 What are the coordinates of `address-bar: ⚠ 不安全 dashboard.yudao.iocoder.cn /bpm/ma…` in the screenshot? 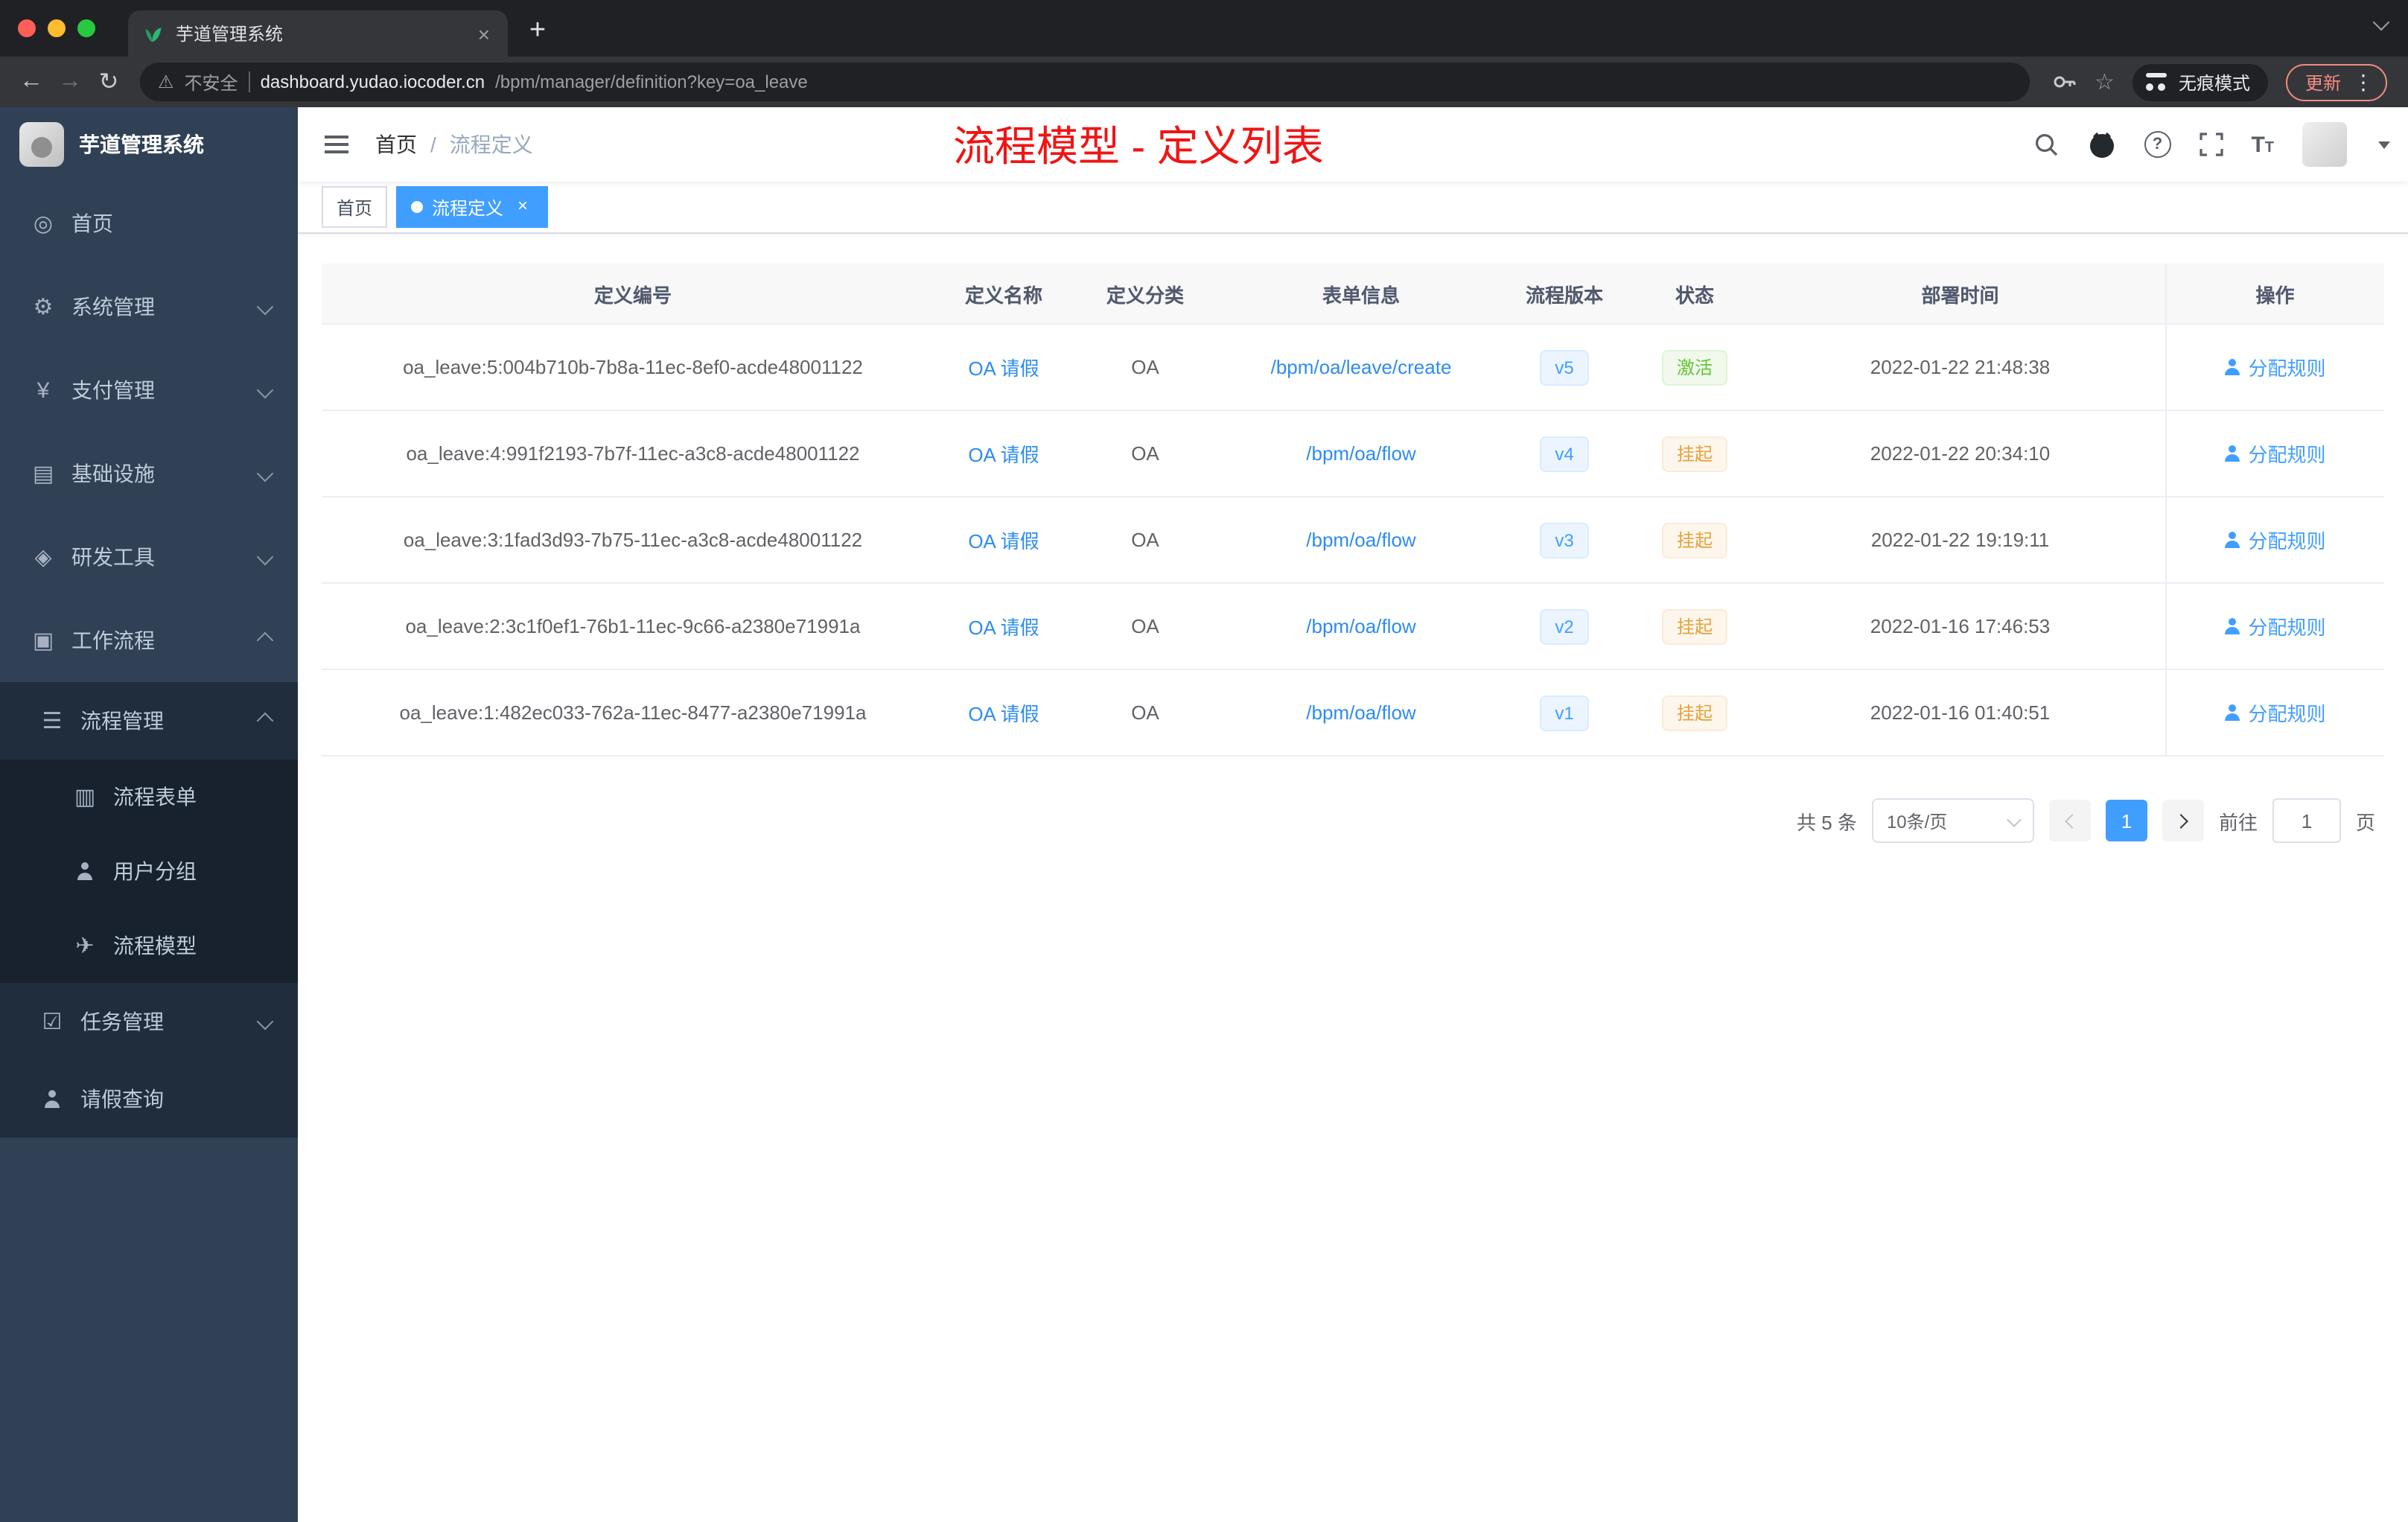 It's located at (1085, 82).